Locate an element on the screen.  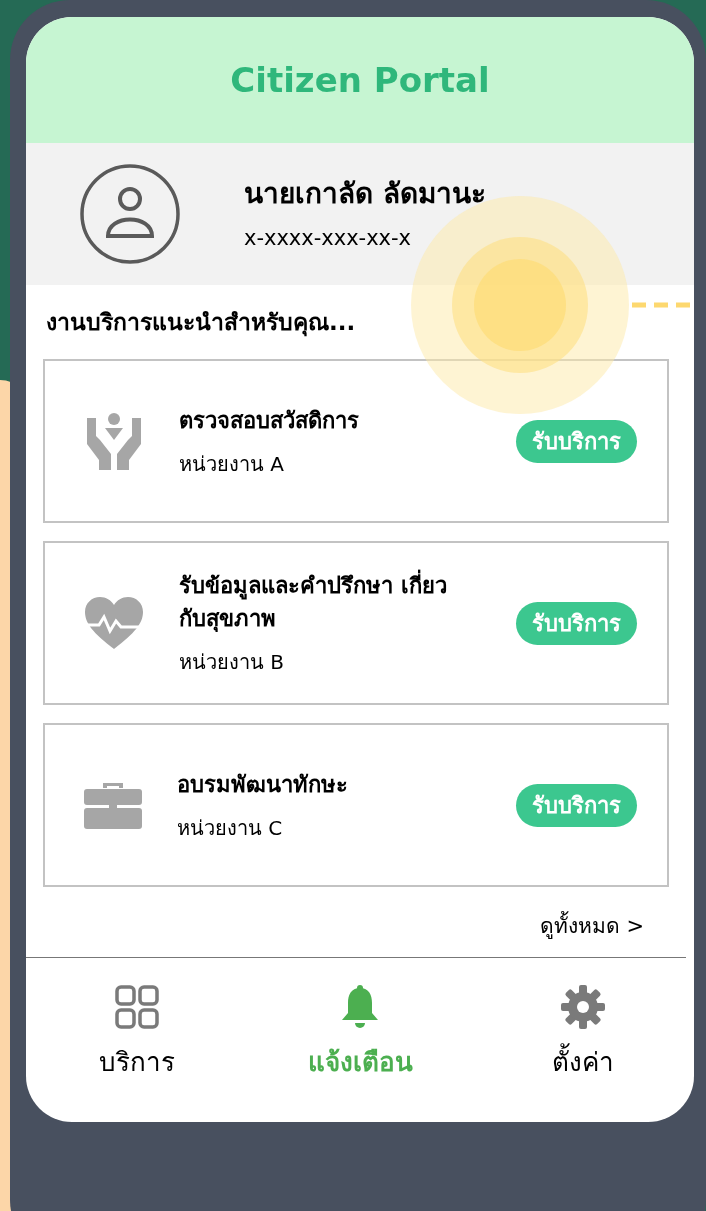
service-title: ตรวจสอบสวัสดิการ is located at coordinates (269, 420).